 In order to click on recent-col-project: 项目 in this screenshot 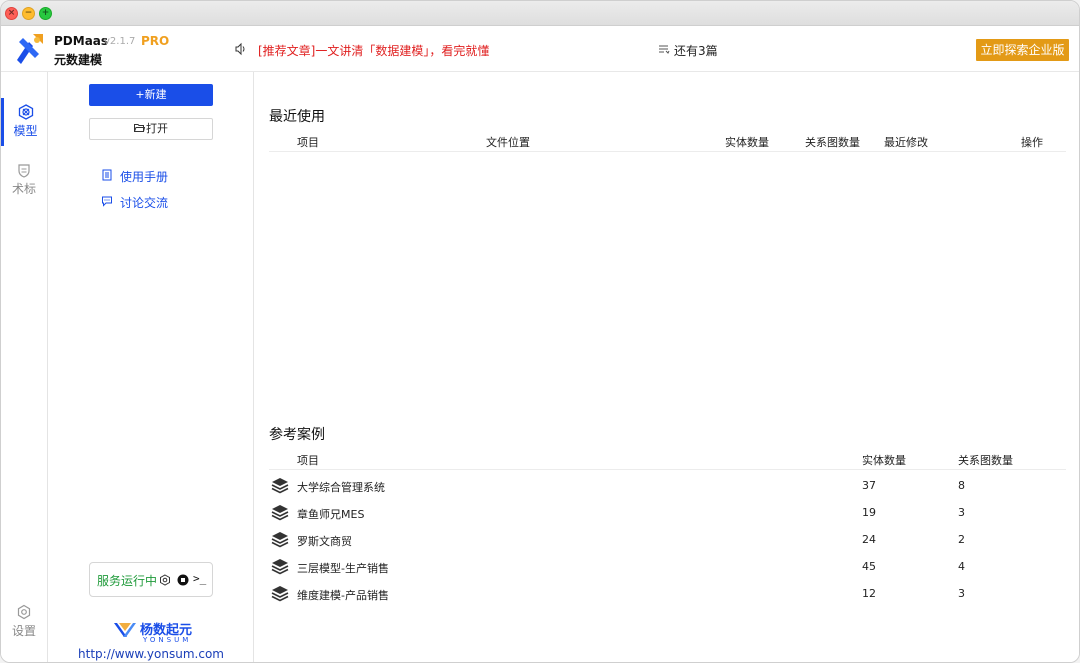, I will do `click(308, 142)`.